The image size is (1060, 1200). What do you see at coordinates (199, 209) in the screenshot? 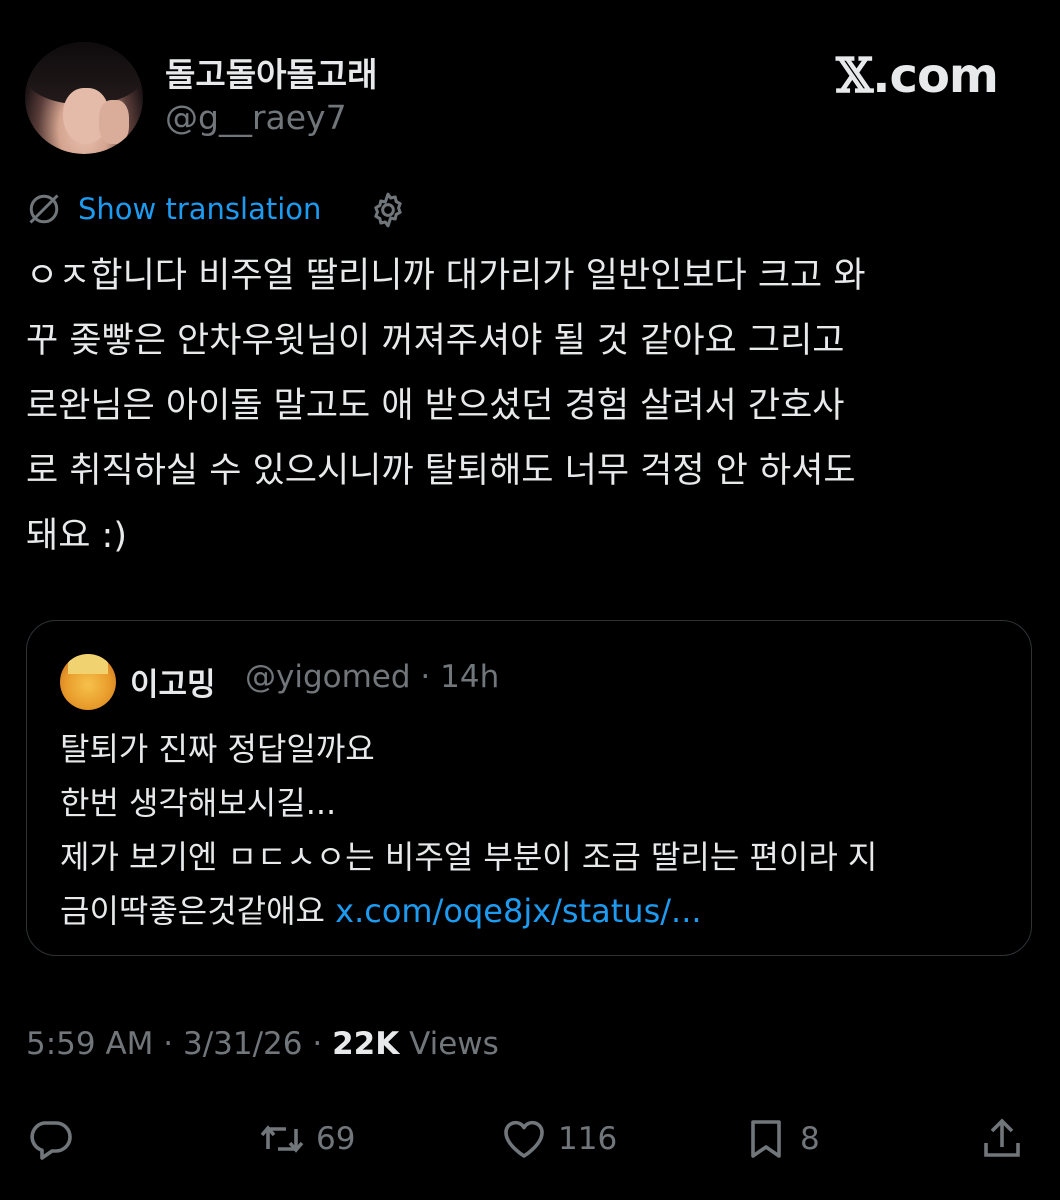
I see `show-translation-link: Show translation` at bounding box center [199, 209].